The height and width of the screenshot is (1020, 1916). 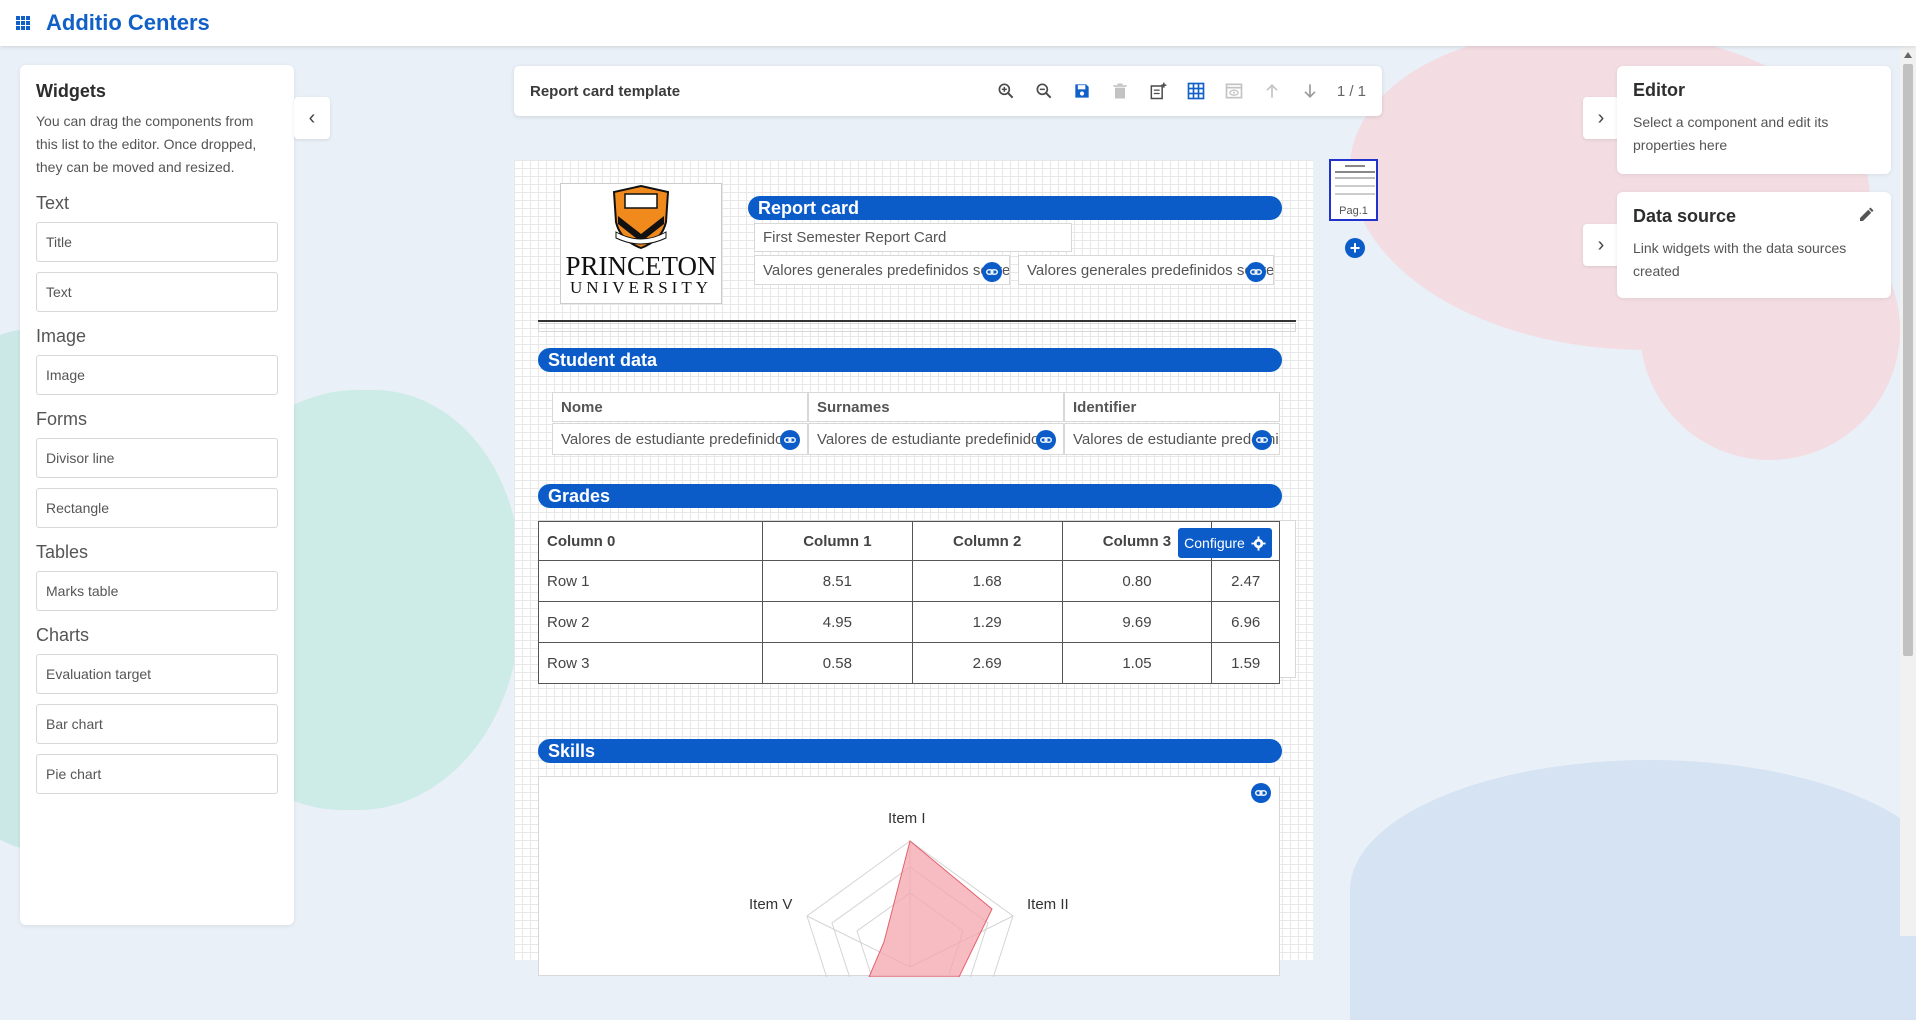 What do you see at coordinates (1172, 439) in the screenshot?
I see `student-value-identifier: Valores de estudiante predefinidos` at bounding box center [1172, 439].